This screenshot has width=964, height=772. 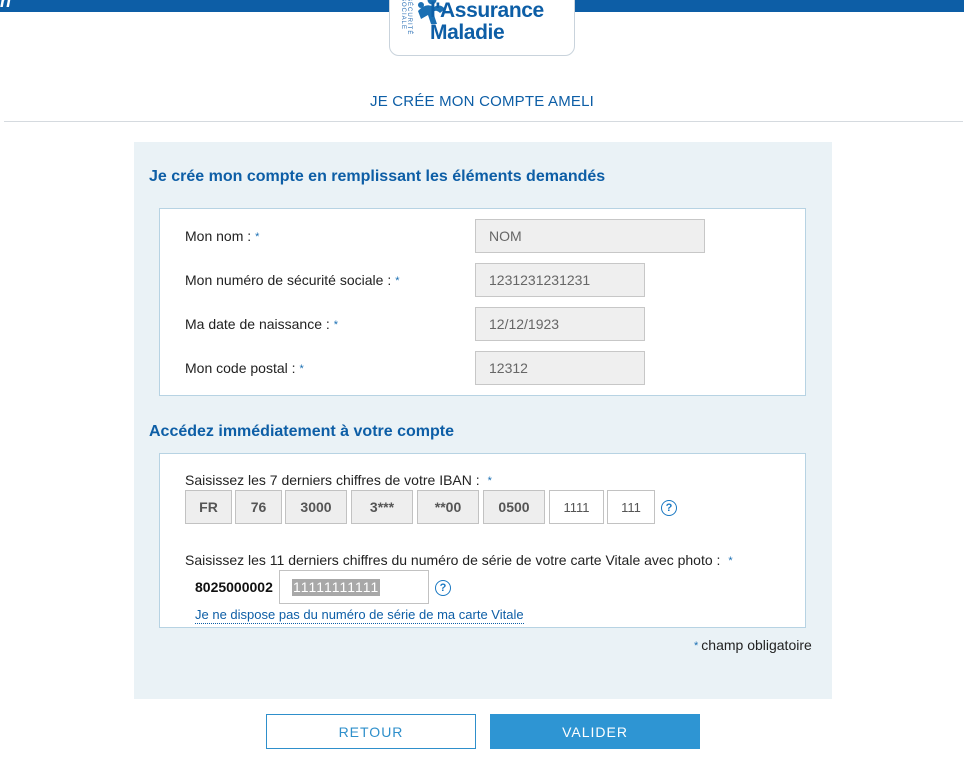 What do you see at coordinates (560, 368) in the screenshot?
I see `postal-code-field: 12312` at bounding box center [560, 368].